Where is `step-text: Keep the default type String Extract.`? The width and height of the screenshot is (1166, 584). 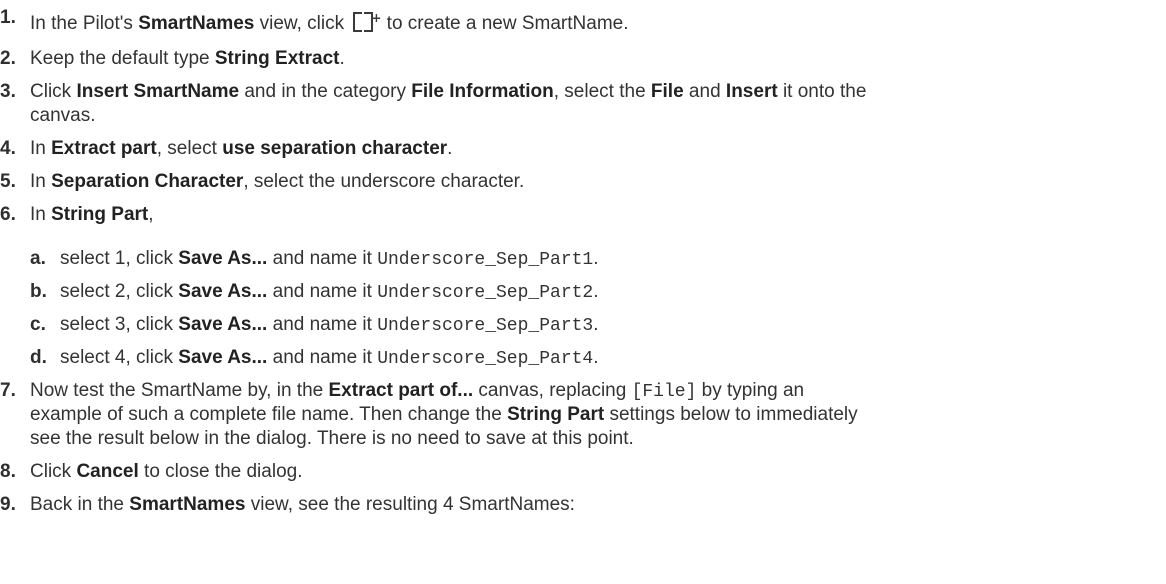
step-text: Keep the default type String Extract. is located at coordinates (187, 58).